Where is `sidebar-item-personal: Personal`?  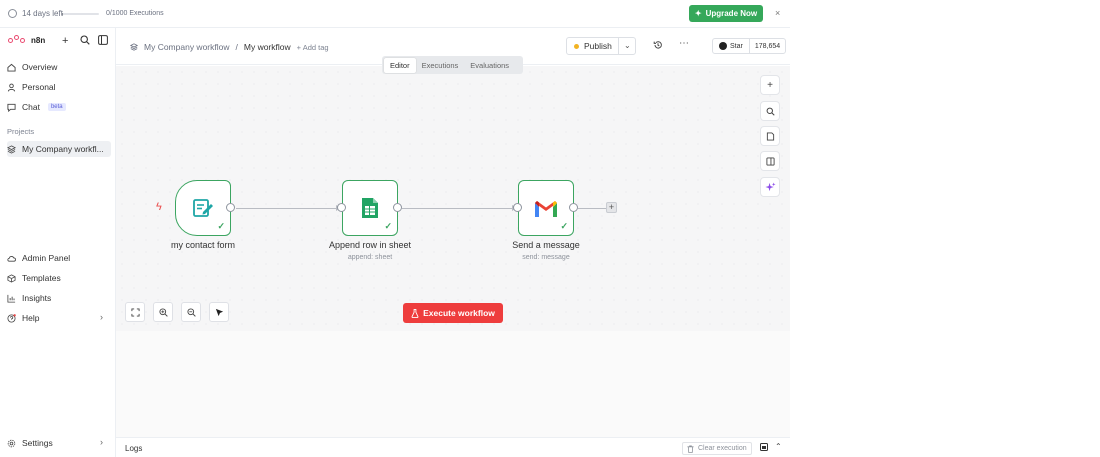
sidebar-item-personal: Personal is located at coordinates (59, 87).